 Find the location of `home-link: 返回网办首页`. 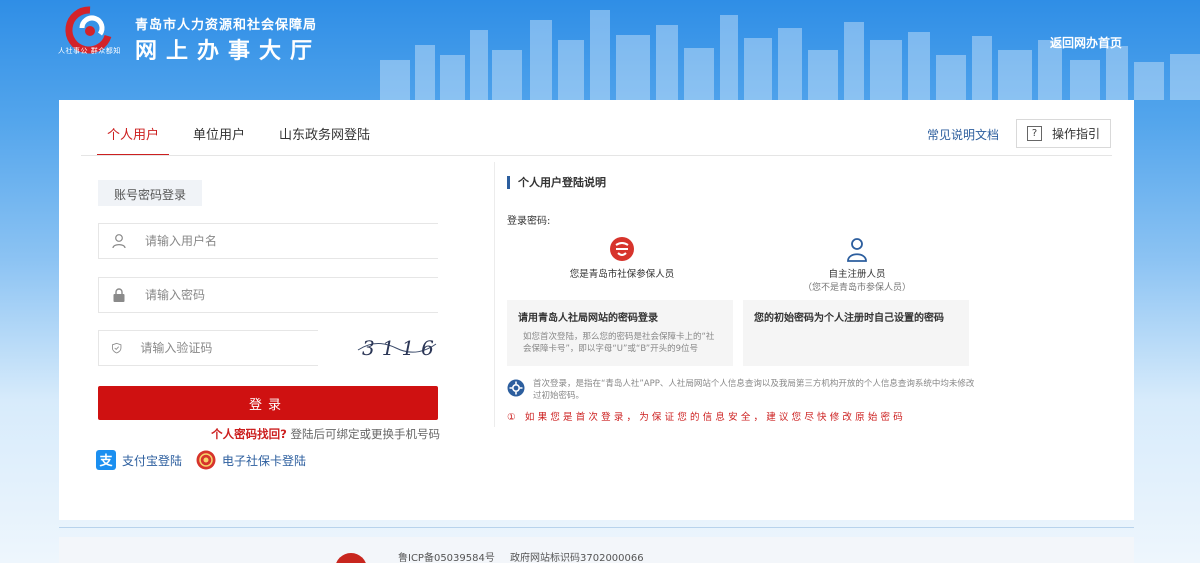

home-link: 返回网办首页 is located at coordinates (1086, 42).